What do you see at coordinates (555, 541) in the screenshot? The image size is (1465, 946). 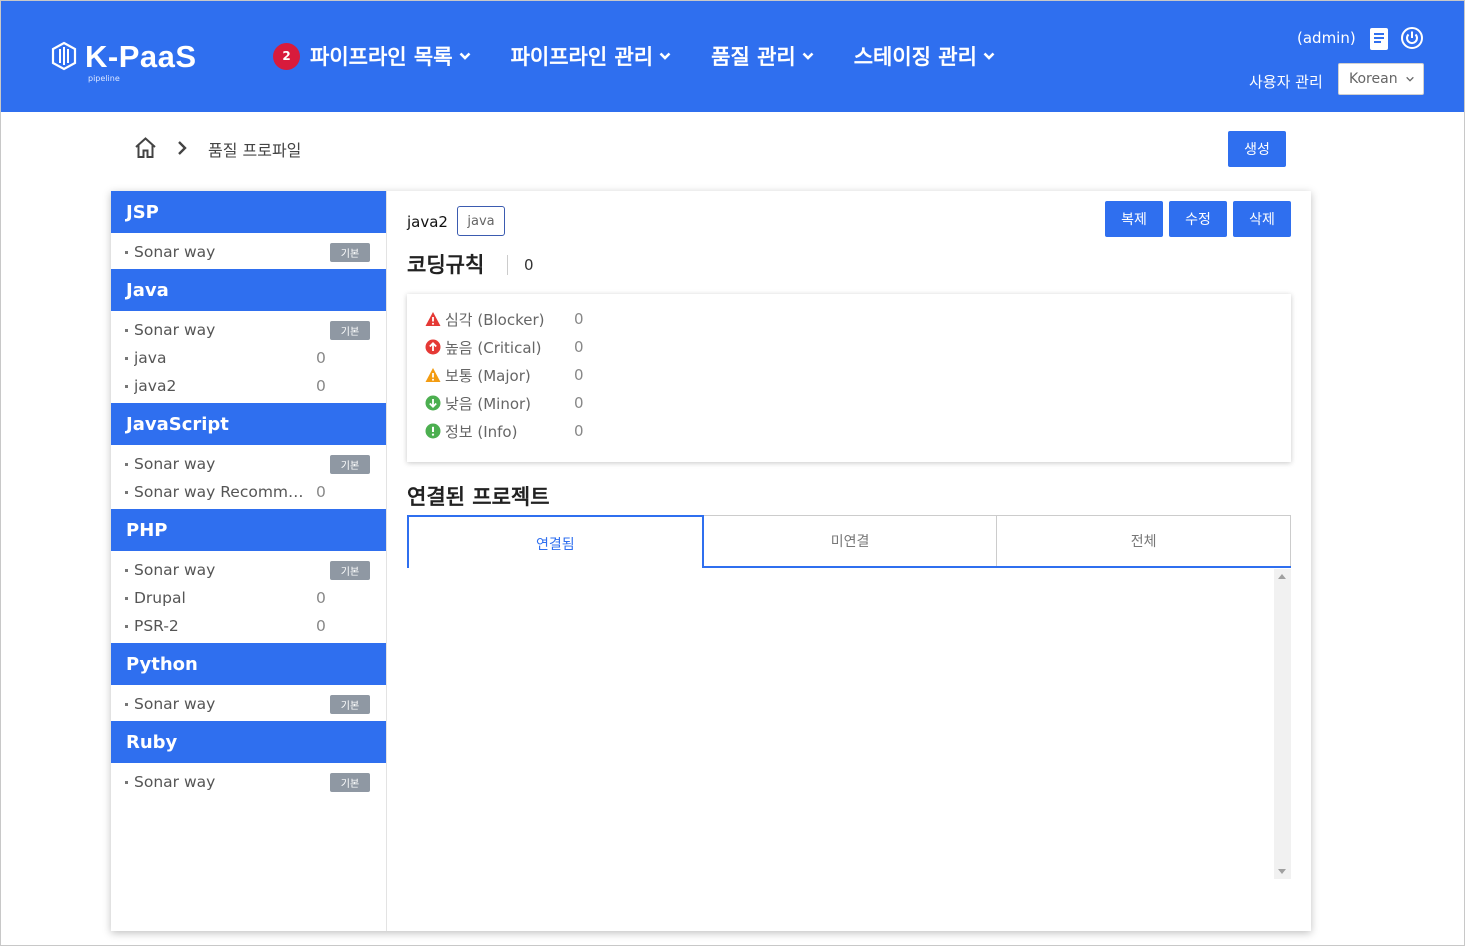 I see `tab-linked: 연결됨` at bounding box center [555, 541].